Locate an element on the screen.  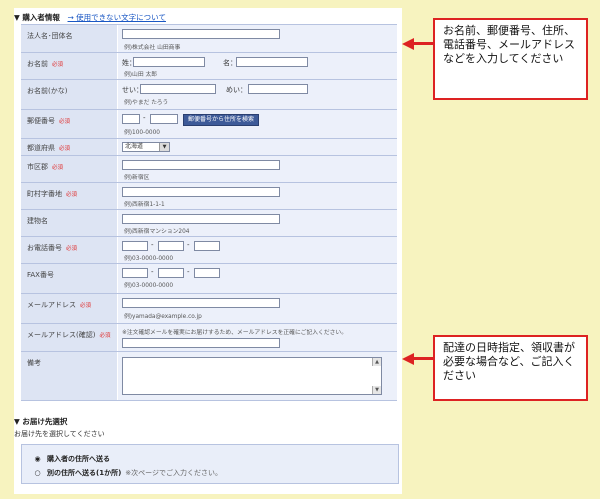
pref-select: 北海道 ▼ is located at coordinates (146, 147).